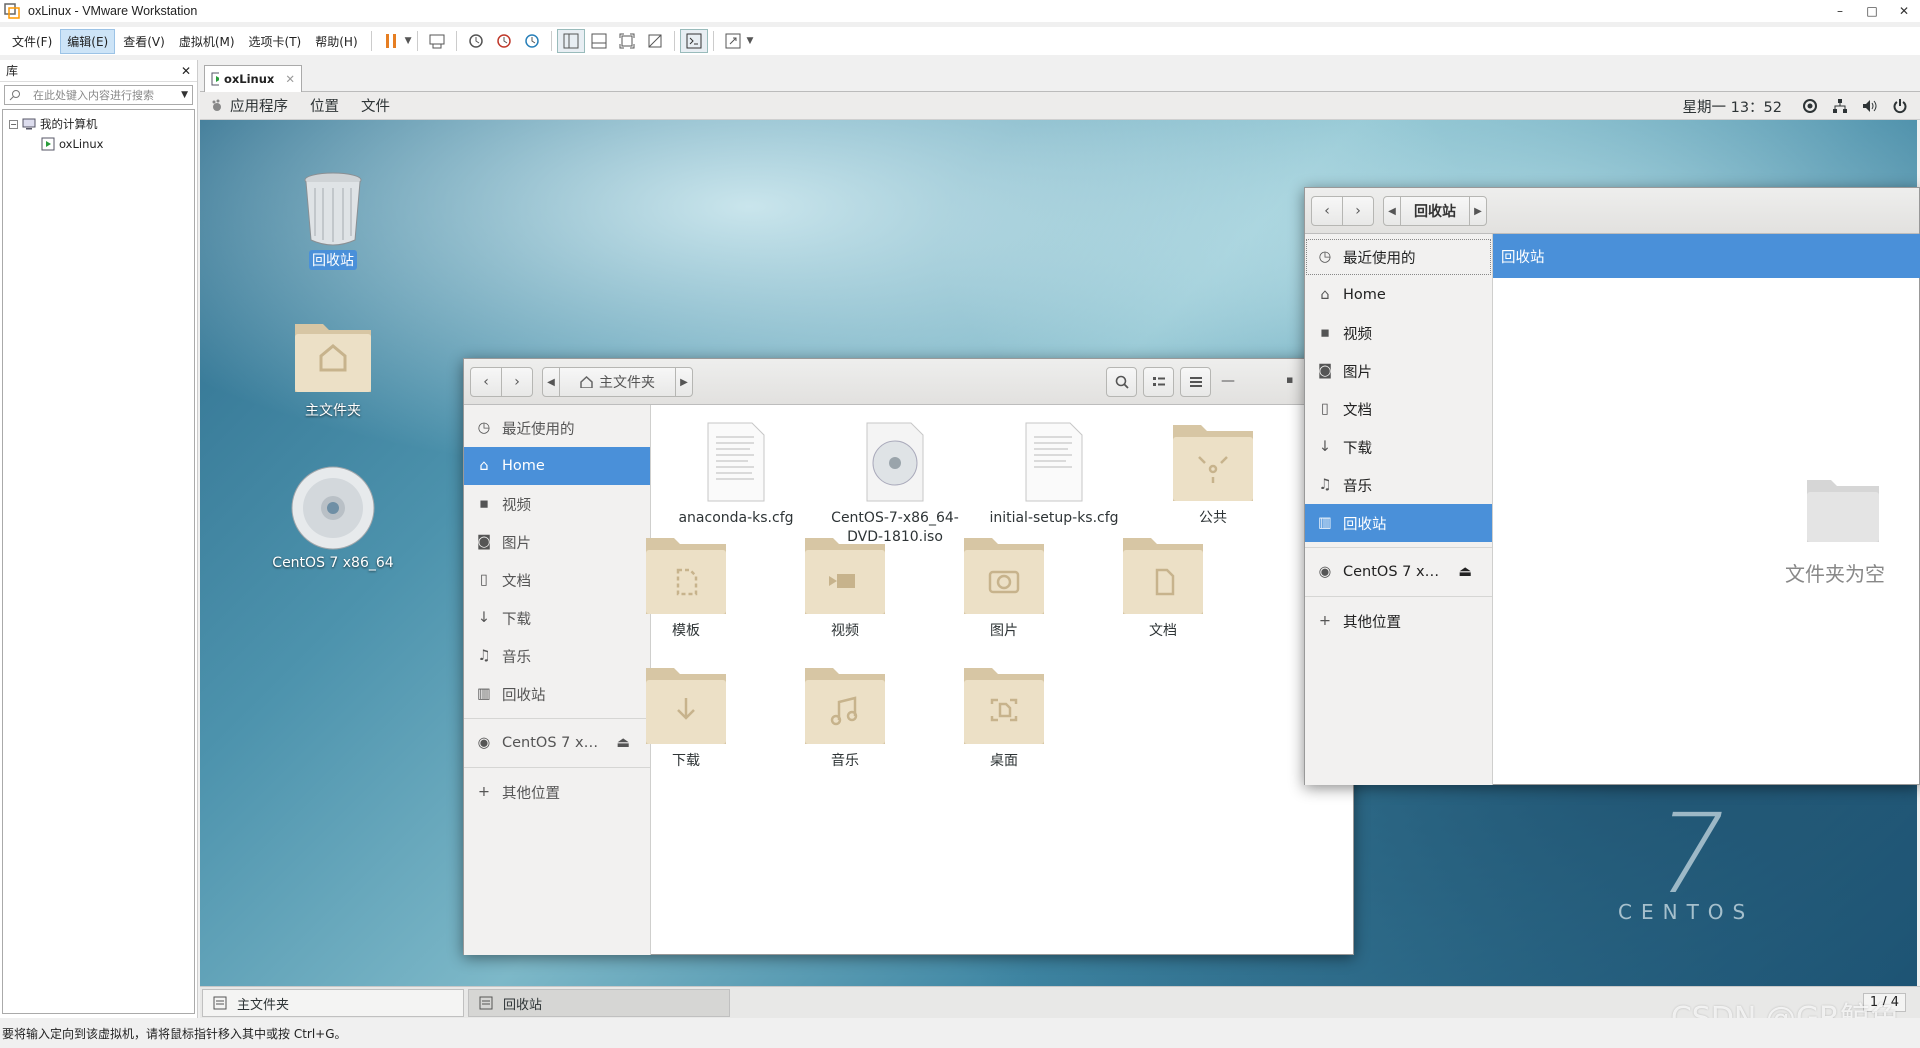  What do you see at coordinates (1870, 106) in the screenshot?
I see `volume-icon` at bounding box center [1870, 106].